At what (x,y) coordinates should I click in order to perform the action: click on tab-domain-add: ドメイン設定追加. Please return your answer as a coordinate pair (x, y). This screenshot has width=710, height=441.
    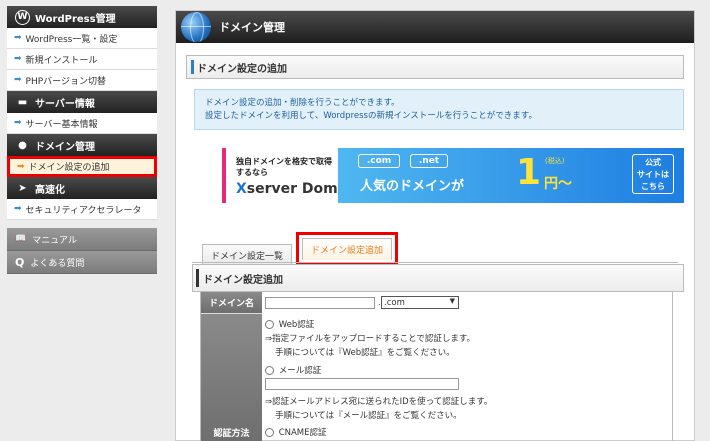
    Looking at the image, I should click on (347, 249).